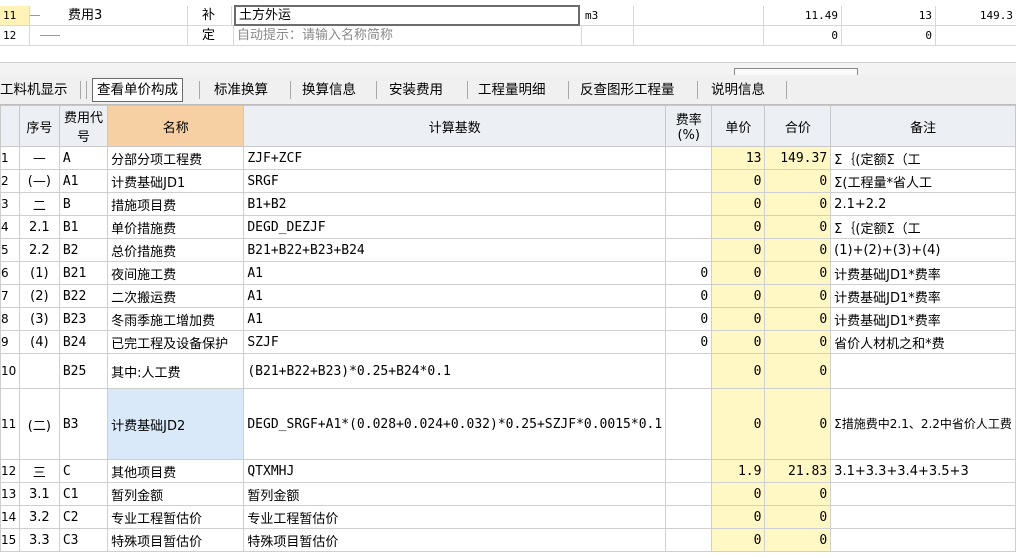  Describe the element at coordinates (738, 471) in the screenshot. I see `cell-price: 1.9` at that location.